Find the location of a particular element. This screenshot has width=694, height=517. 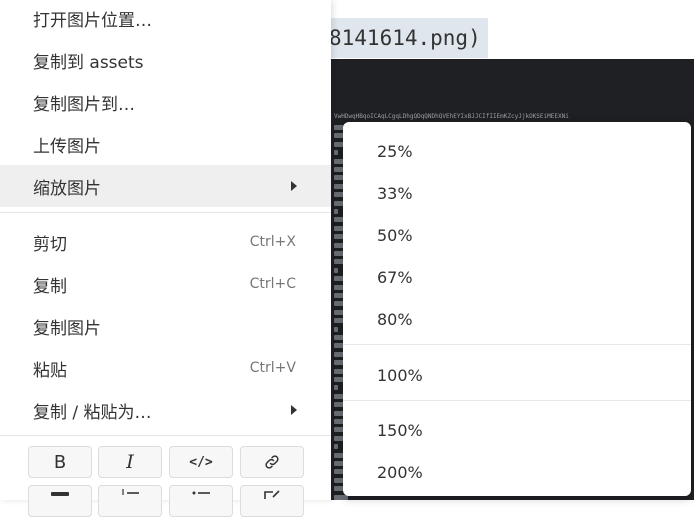

link-button is located at coordinates (272, 462).